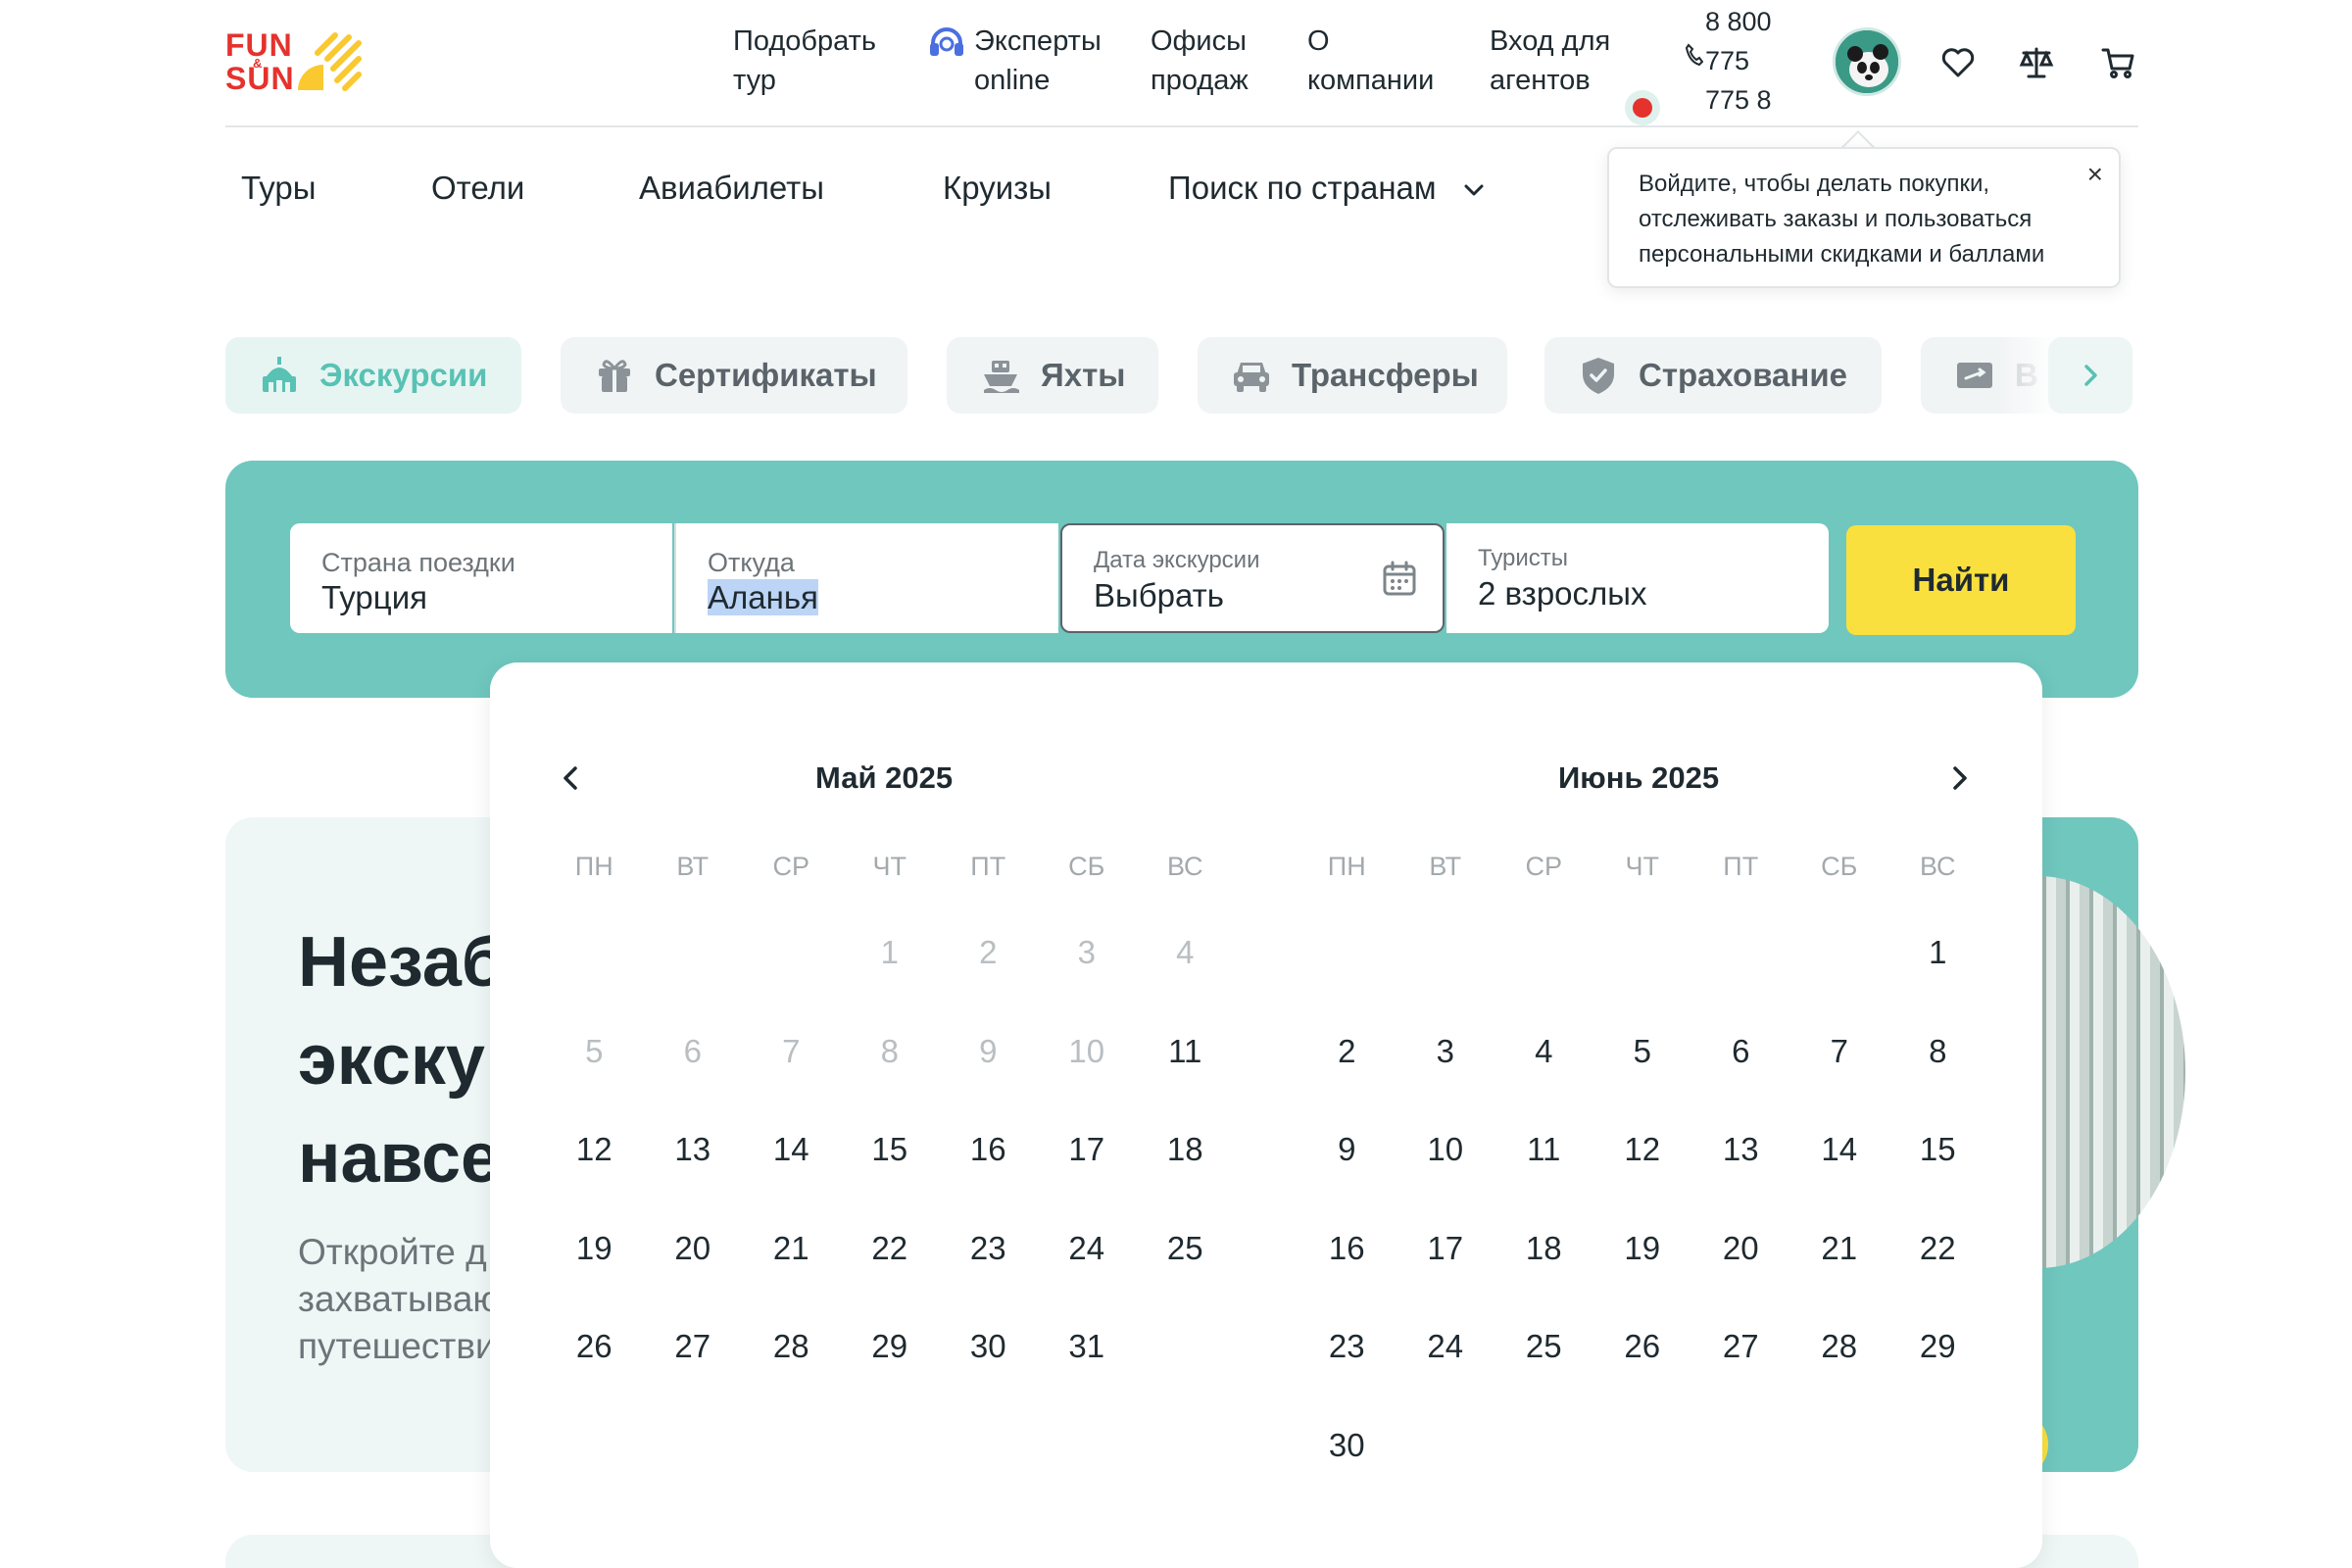 This screenshot has height=1568, width=2352. I want to click on calendar-day: 9, so click(1347, 1175).